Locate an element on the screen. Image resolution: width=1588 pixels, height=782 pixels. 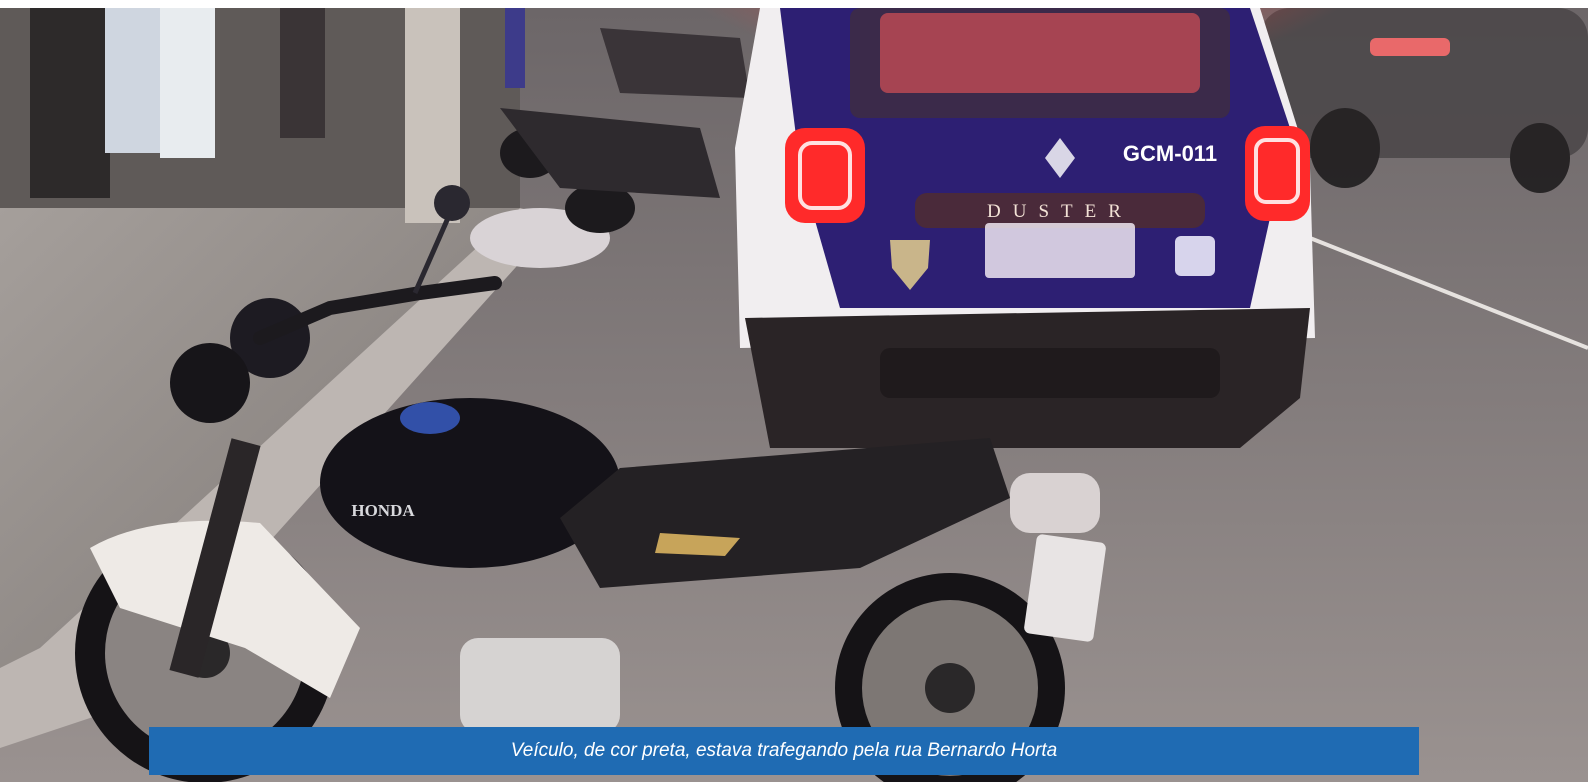
drinks-fridge is located at coordinates (135, 80).